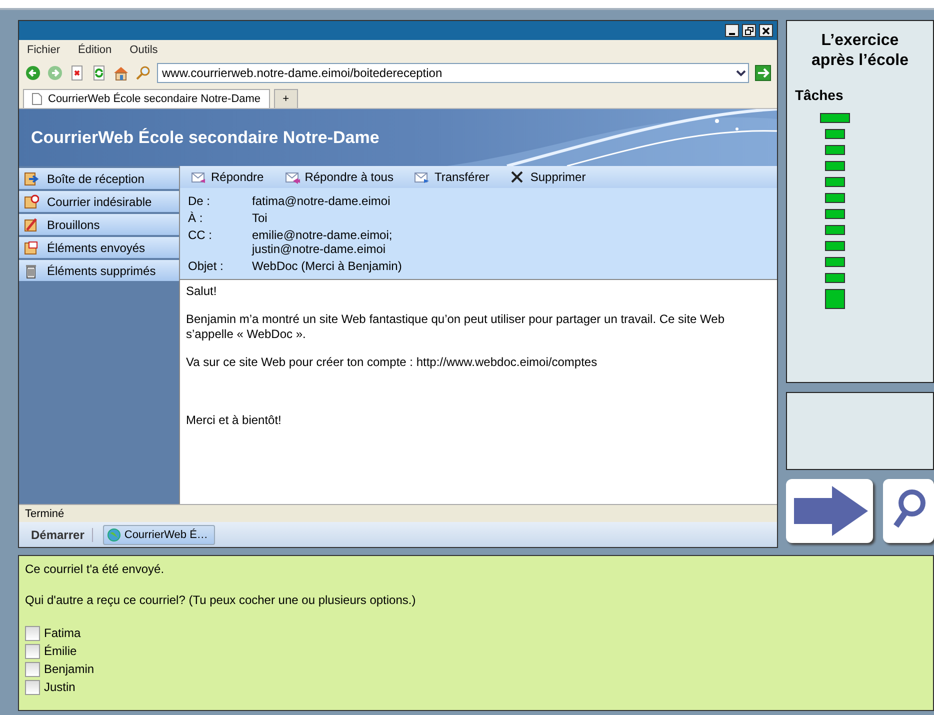  What do you see at coordinates (860, 51) in the screenshot?
I see `activity-title: L’exercice après l’école` at bounding box center [860, 51].